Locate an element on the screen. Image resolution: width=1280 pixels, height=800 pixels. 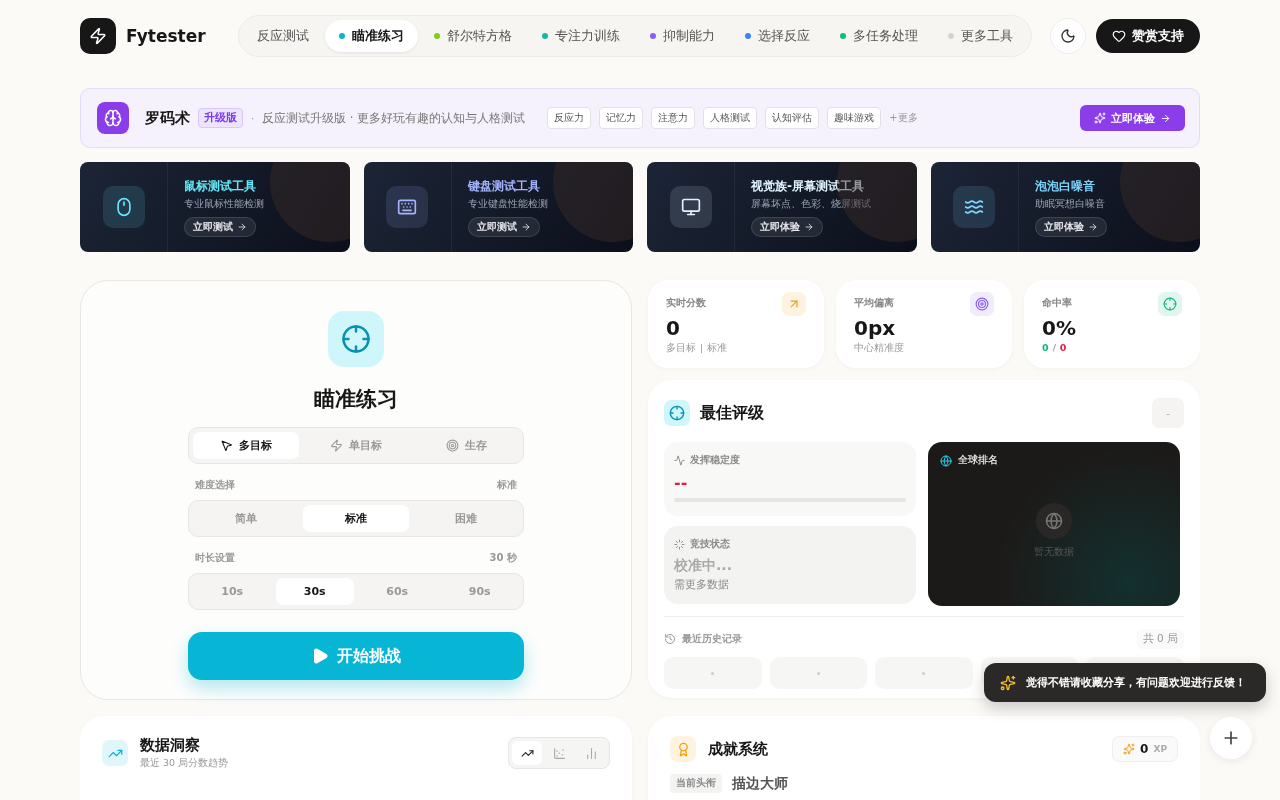
nav-tab: 抑制能力 is located at coordinates (682, 36).